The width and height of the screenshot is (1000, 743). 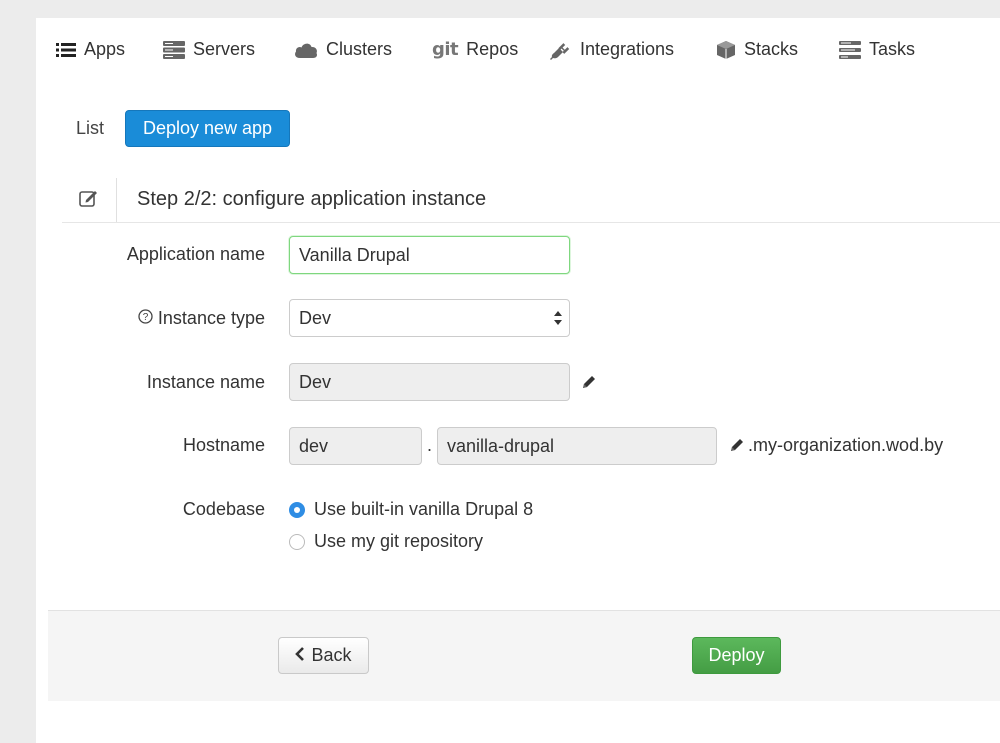 I want to click on cube-icon, so click(x=726, y=50).